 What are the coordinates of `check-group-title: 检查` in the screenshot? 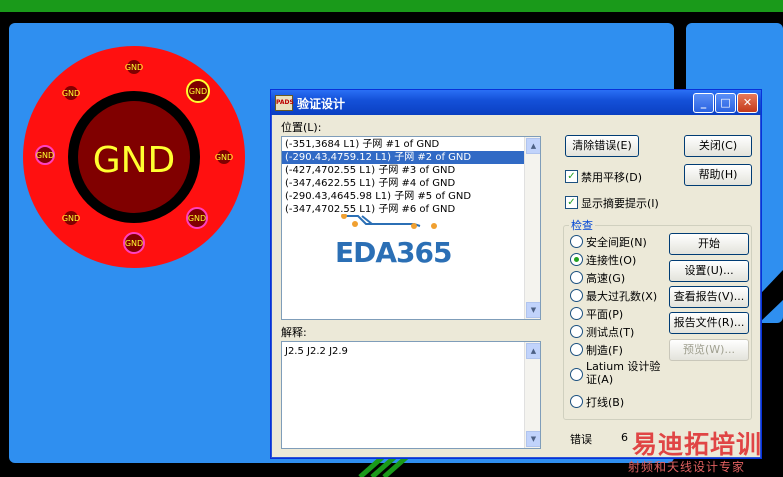 It's located at (582, 225).